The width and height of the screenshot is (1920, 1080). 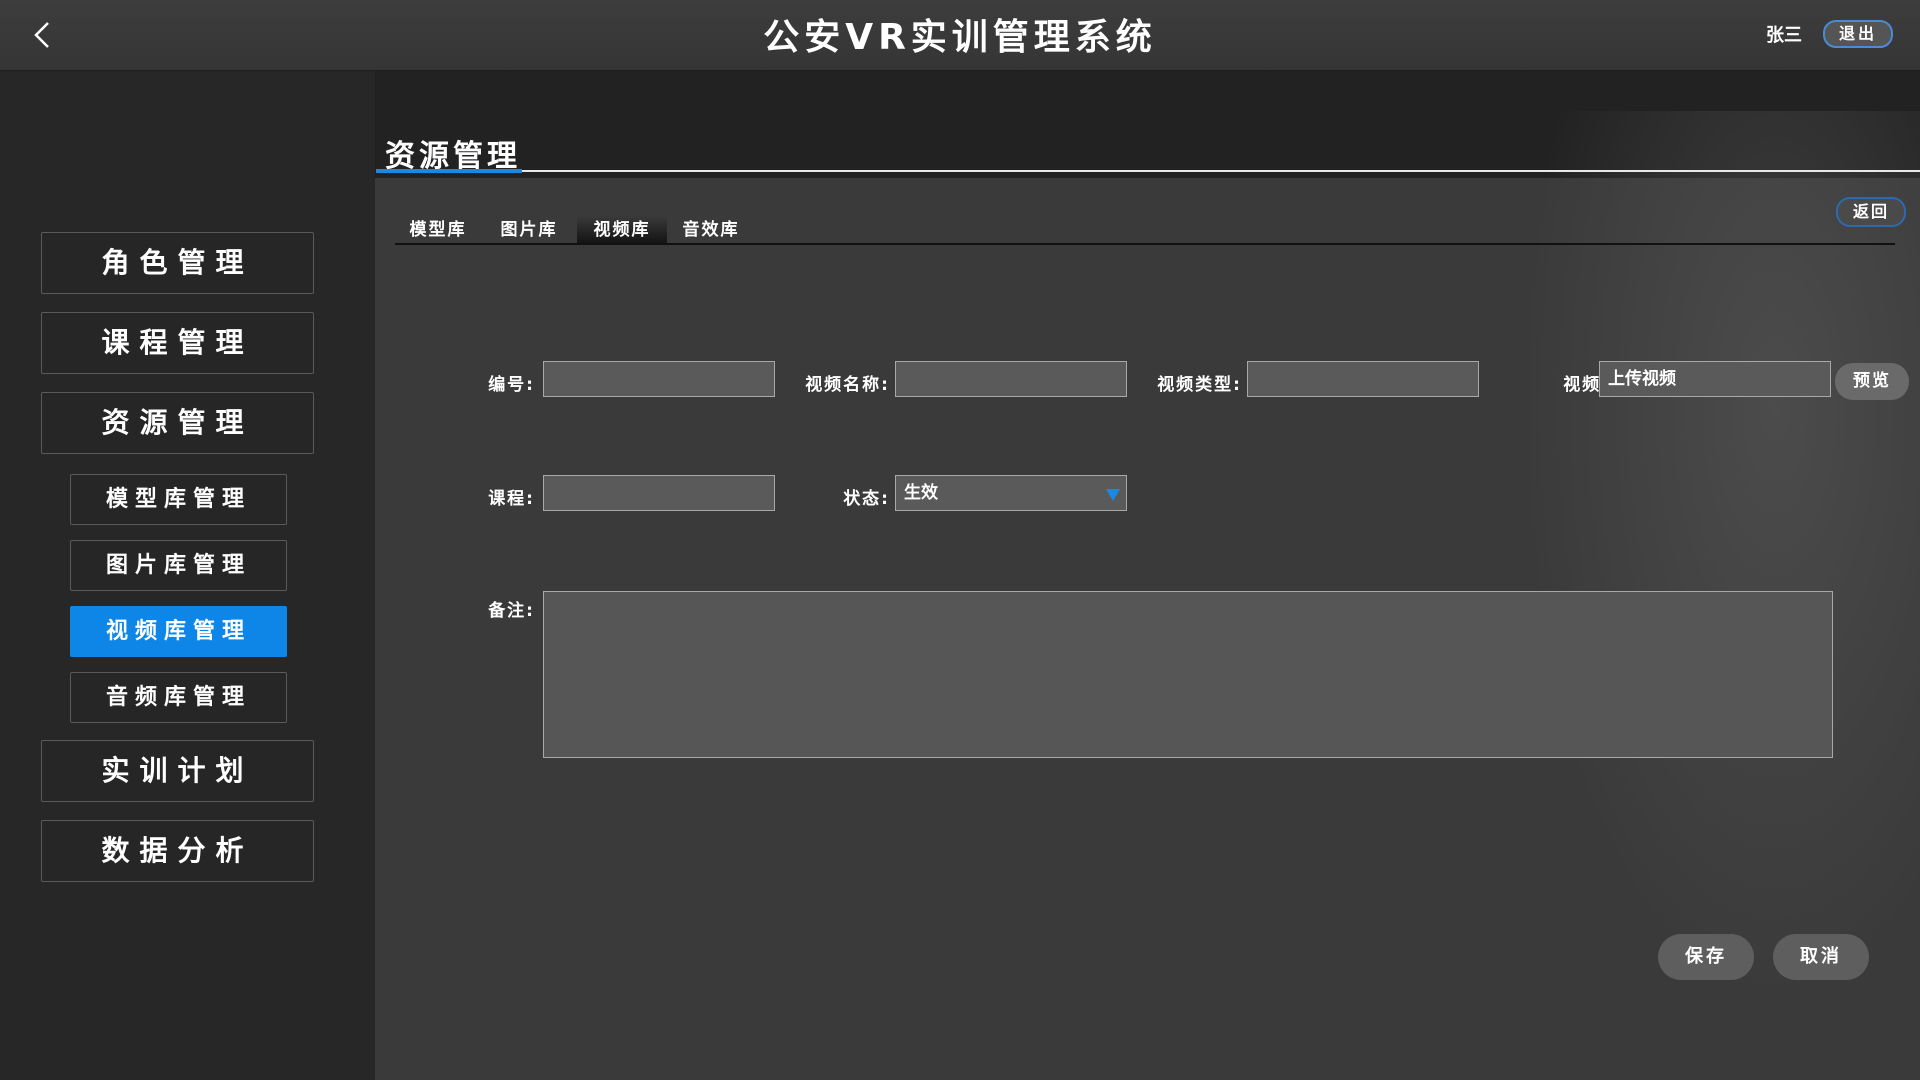 I want to click on menu-data-analysis: 数据分析, so click(x=177, y=851).